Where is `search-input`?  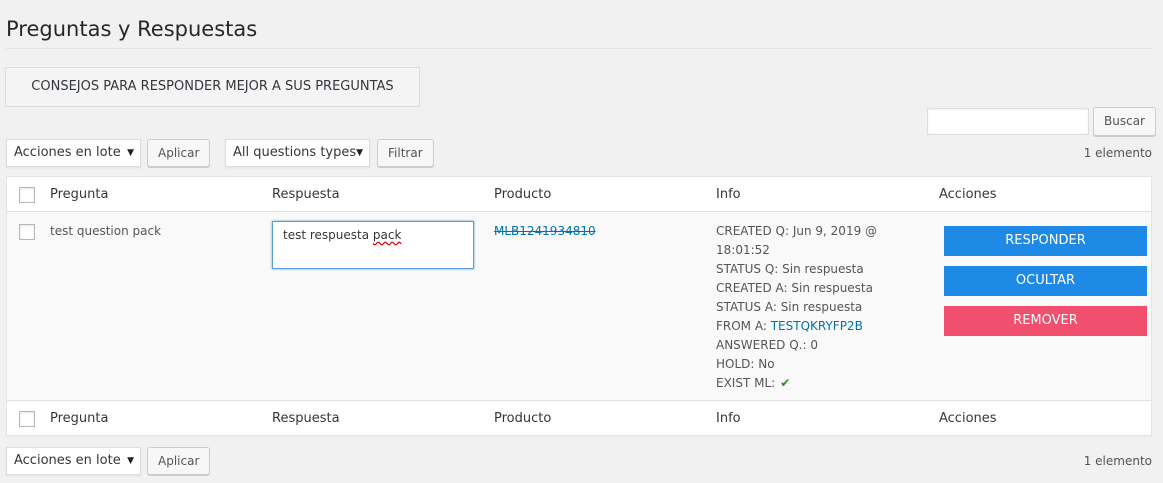 search-input is located at coordinates (1008, 121).